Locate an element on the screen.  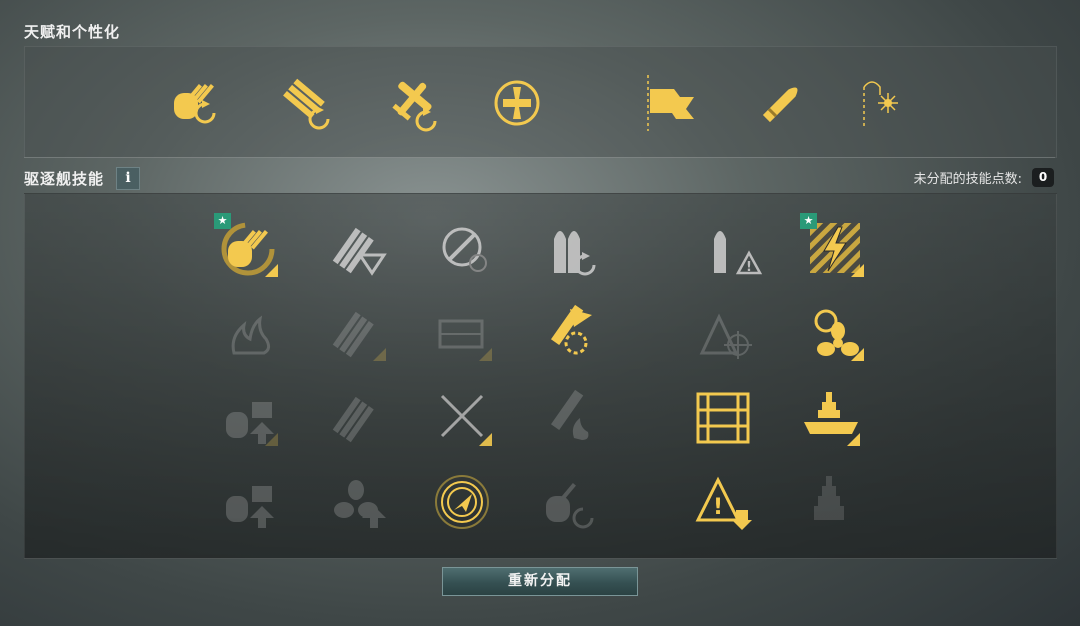
skill-shell-warning-icon: ! is located at coordinates (732, 249).